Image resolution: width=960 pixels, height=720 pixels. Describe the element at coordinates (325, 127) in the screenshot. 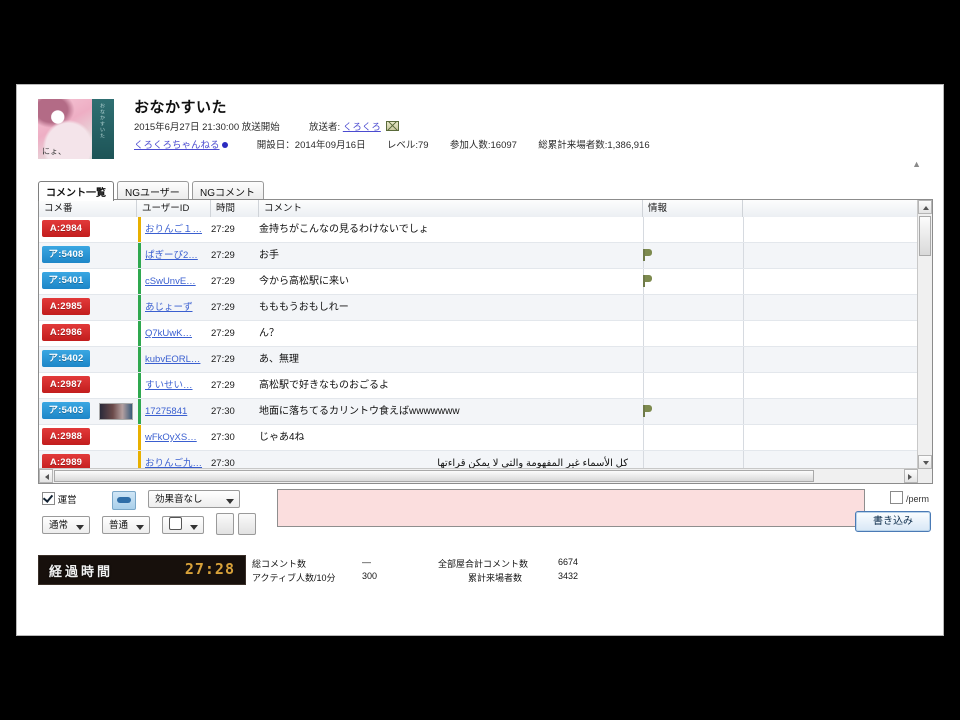

I see `broadcaster-label: 放送者:` at that location.